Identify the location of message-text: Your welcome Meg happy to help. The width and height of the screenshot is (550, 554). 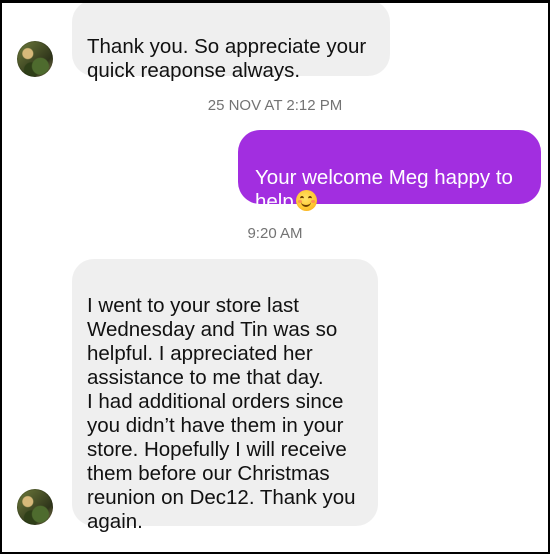
(384, 189).